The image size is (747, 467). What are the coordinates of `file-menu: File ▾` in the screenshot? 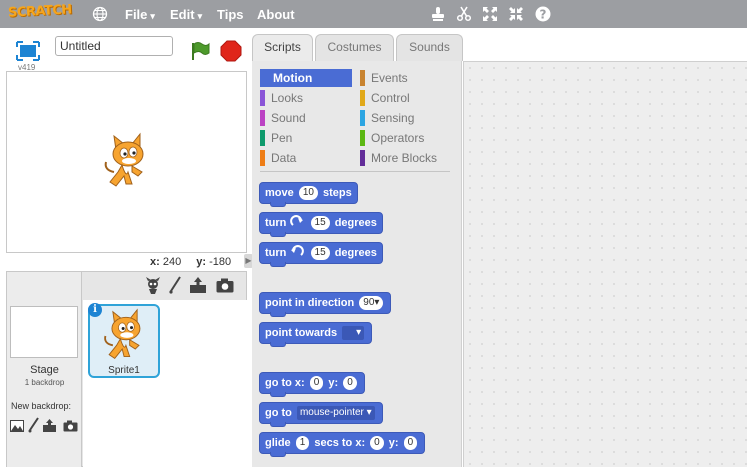 It's located at (140, 14).